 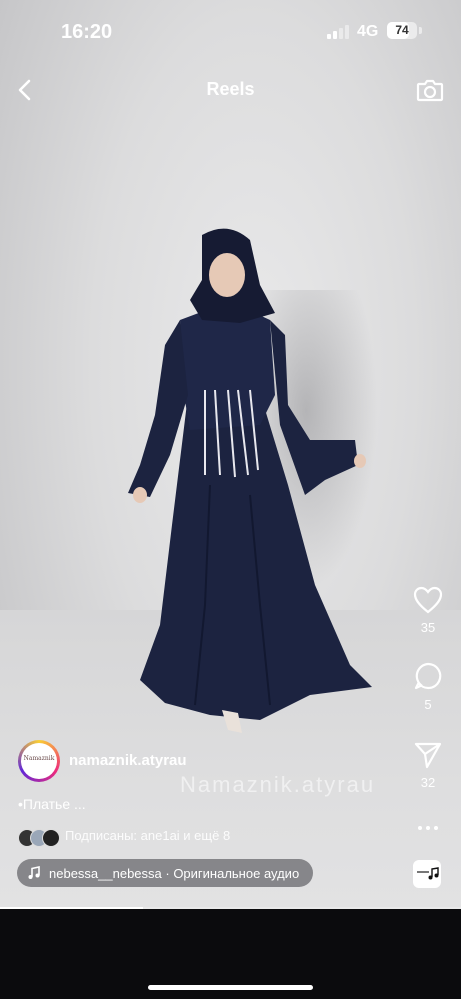 I want to click on more-action, so click(x=428, y=828).